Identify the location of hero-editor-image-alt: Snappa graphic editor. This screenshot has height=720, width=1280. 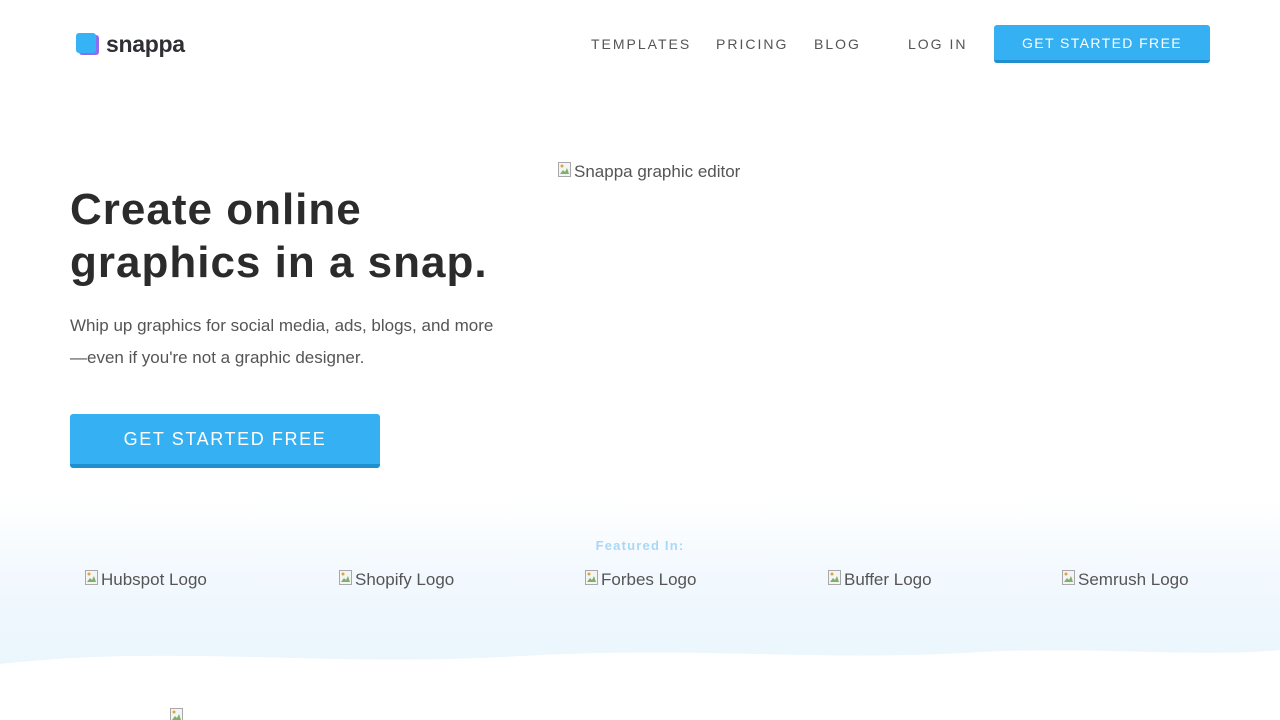
(657, 171).